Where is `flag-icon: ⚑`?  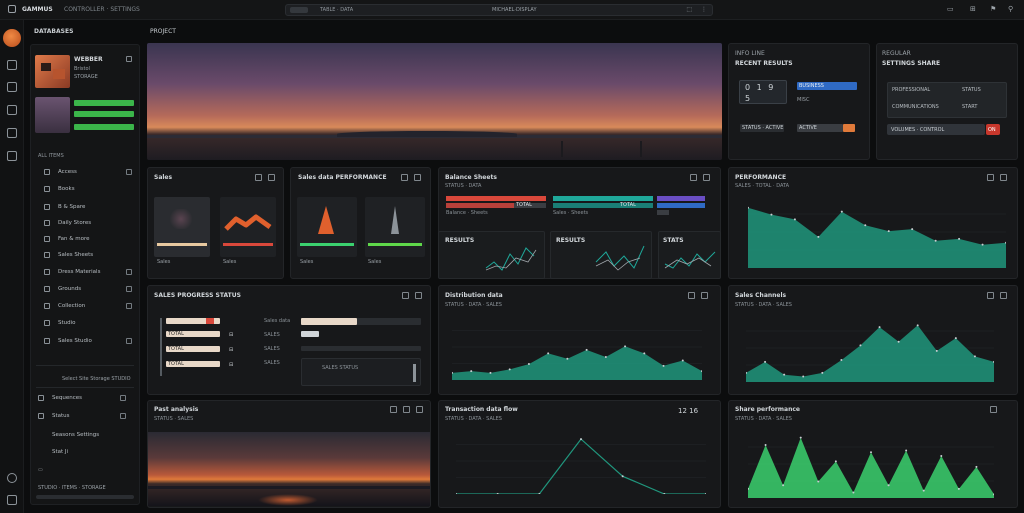 flag-icon: ⚑ is located at coordinates (993, 9).